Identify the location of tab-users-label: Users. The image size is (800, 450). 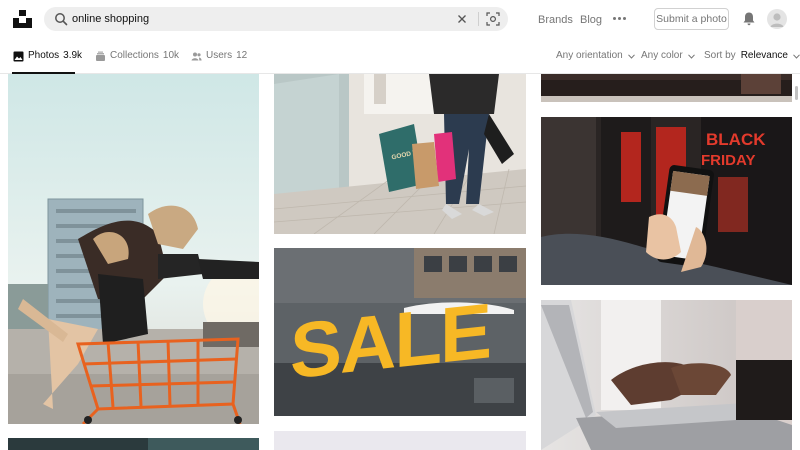
(219, 55).